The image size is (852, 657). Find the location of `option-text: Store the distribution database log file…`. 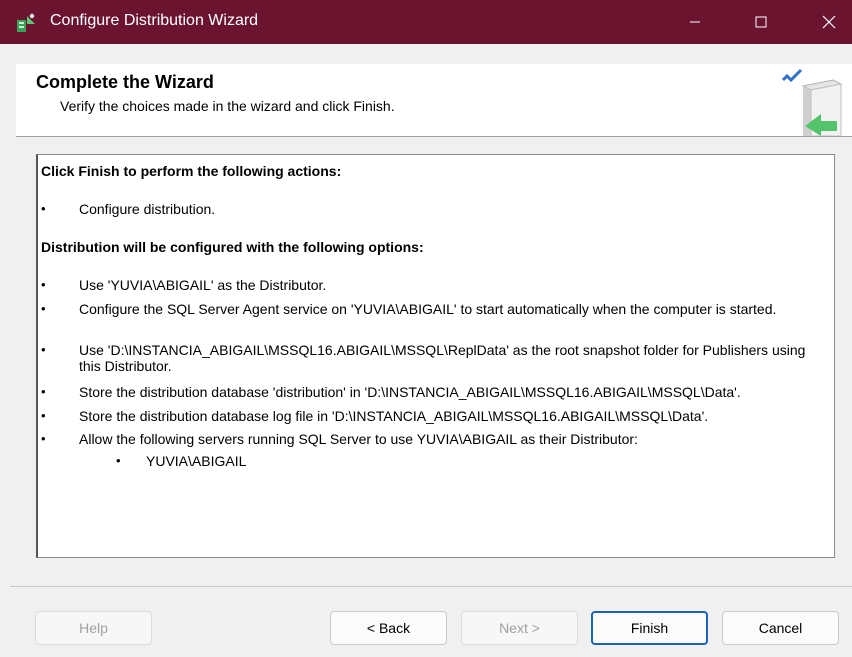

option-text: Store the distribution database log file… is located at coordinates (394, 416).